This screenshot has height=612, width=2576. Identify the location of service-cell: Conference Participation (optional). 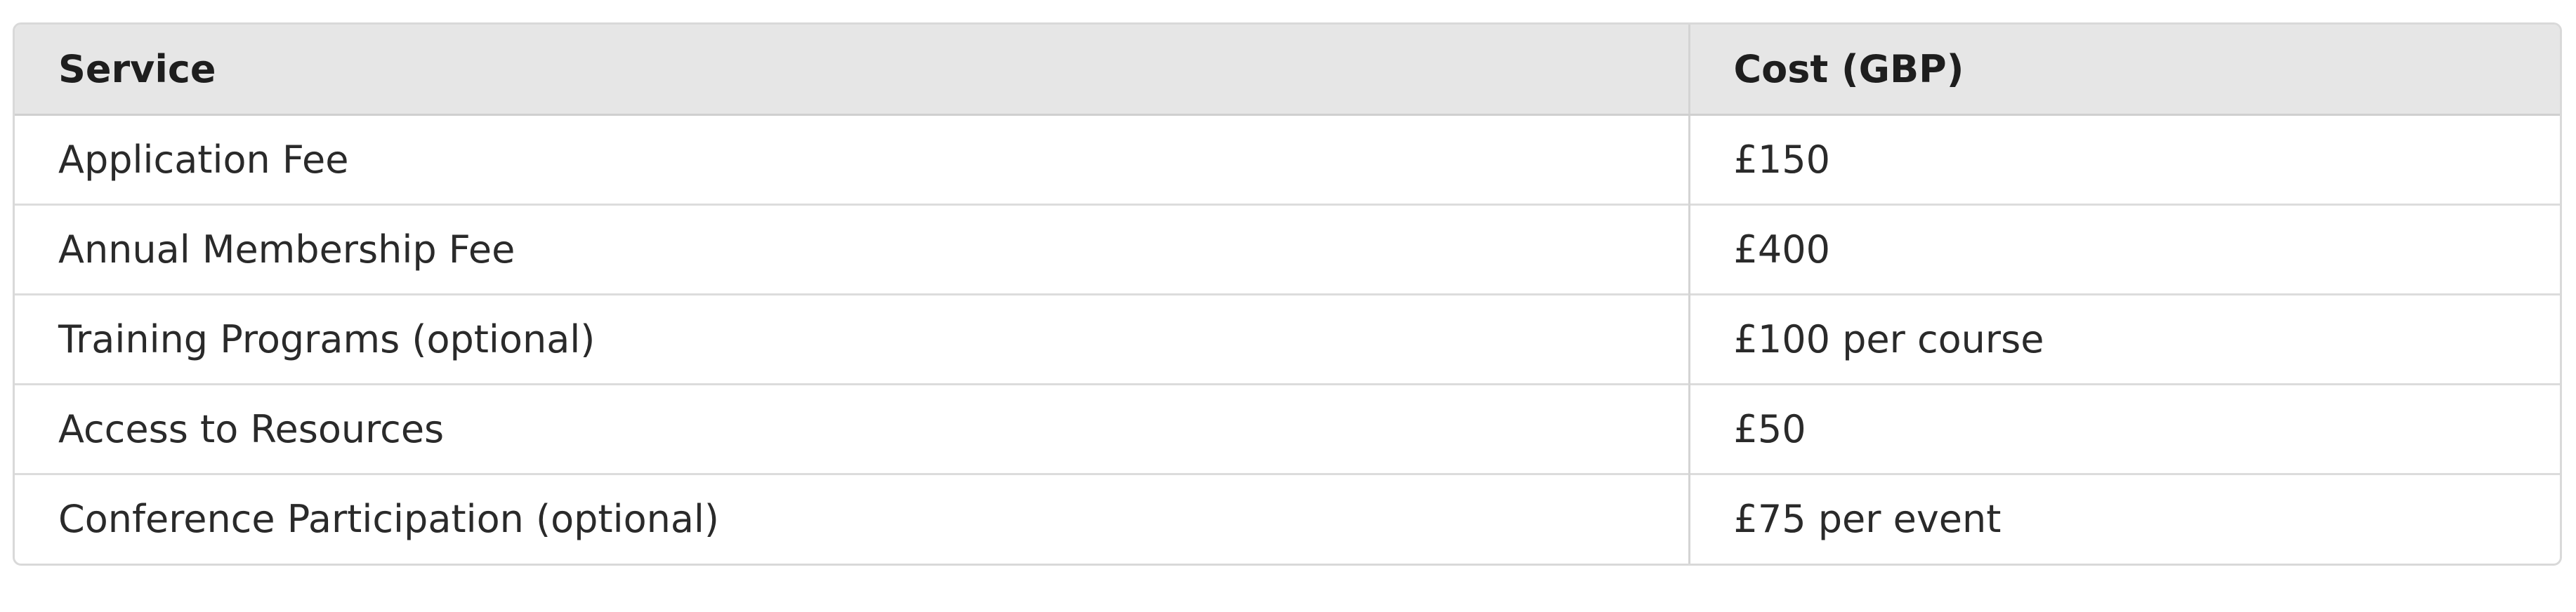
(852, 518).